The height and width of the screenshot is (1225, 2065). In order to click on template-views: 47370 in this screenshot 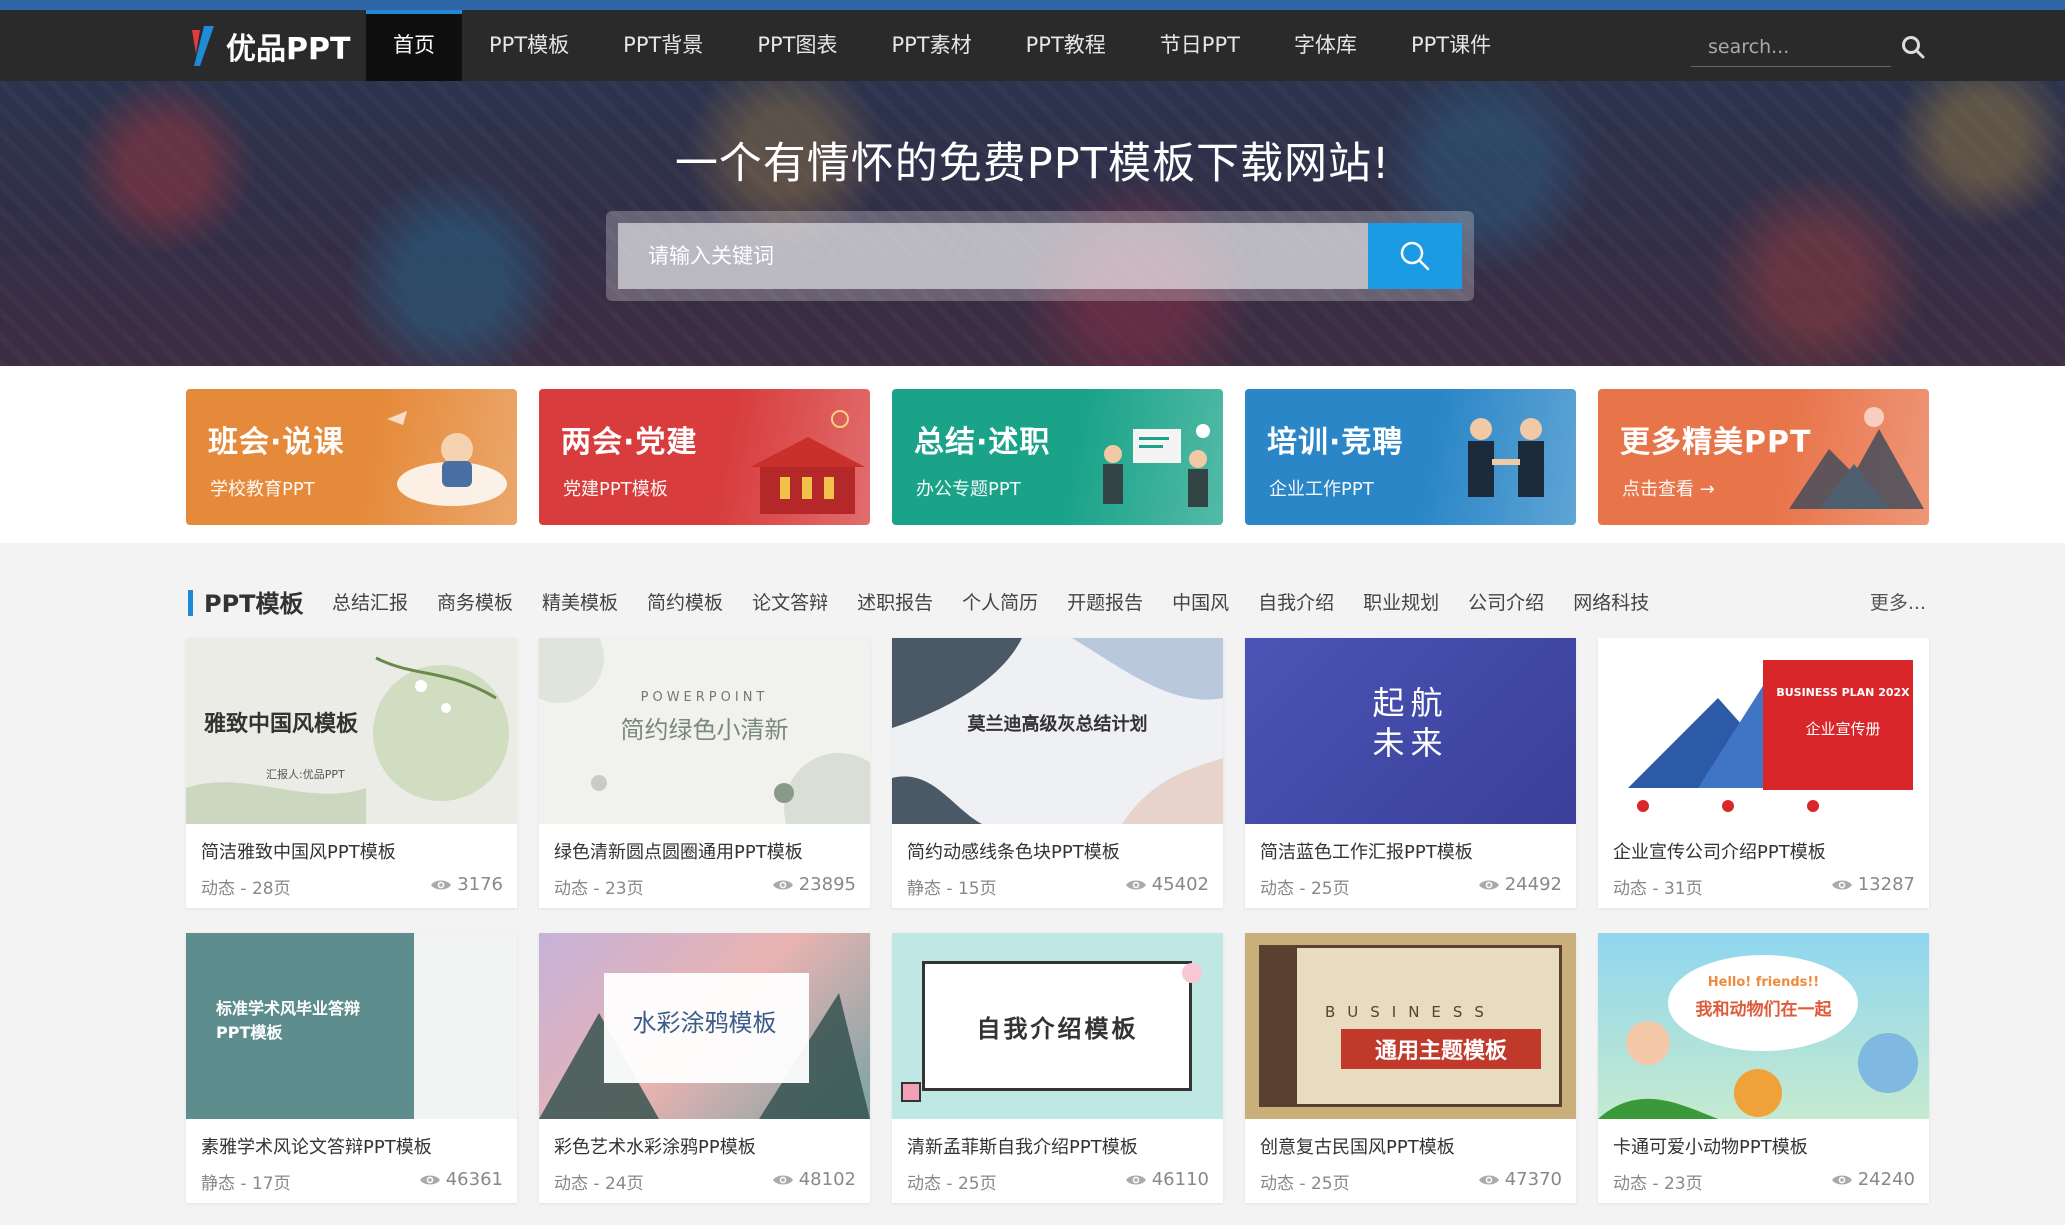, I will do `click(1520, 1179)`.